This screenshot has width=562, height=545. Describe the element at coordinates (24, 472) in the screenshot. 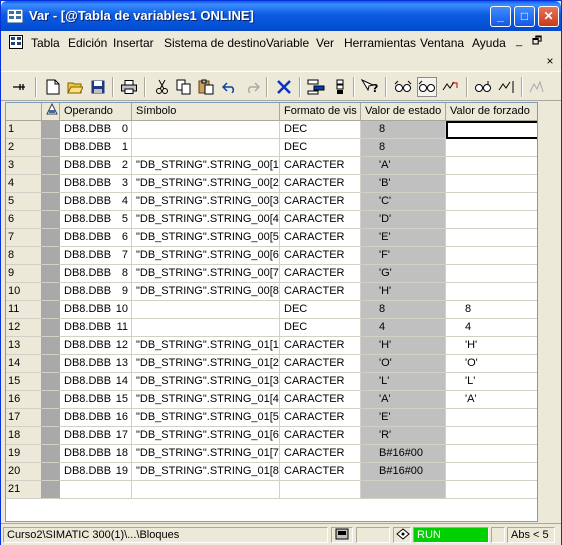

I see `row-number: 20` at that location.